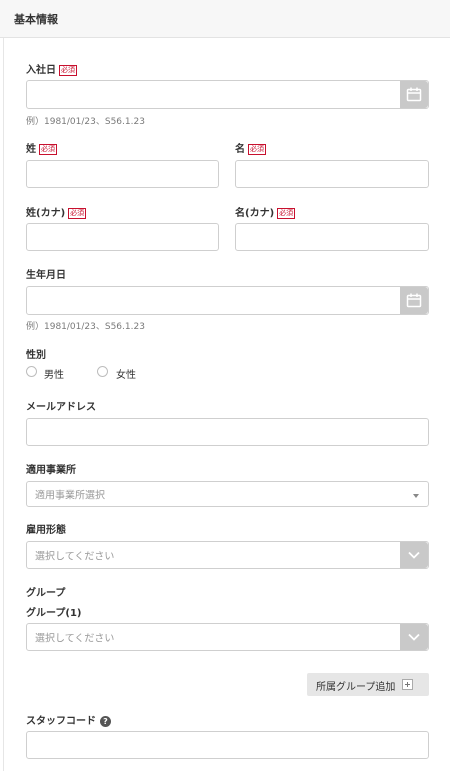  Describe the element at coordinates (3, 404) in the screenshot. I see `card-border` at that location.